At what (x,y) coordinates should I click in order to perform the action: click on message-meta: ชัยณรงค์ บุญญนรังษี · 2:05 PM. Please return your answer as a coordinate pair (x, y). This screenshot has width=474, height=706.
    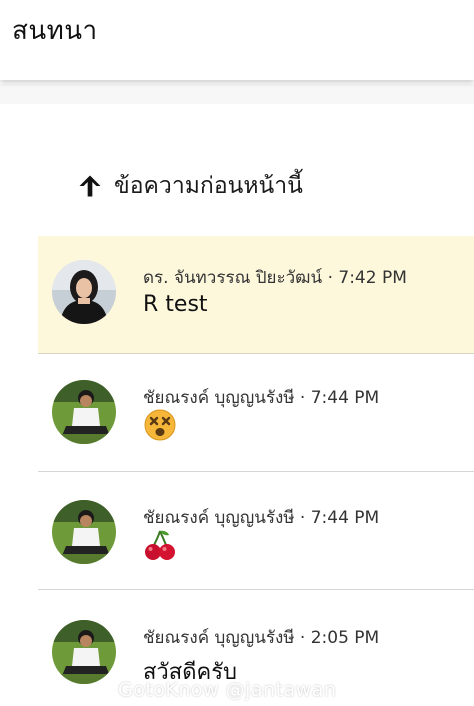
    Looking at the image, I should click on (261, 637).